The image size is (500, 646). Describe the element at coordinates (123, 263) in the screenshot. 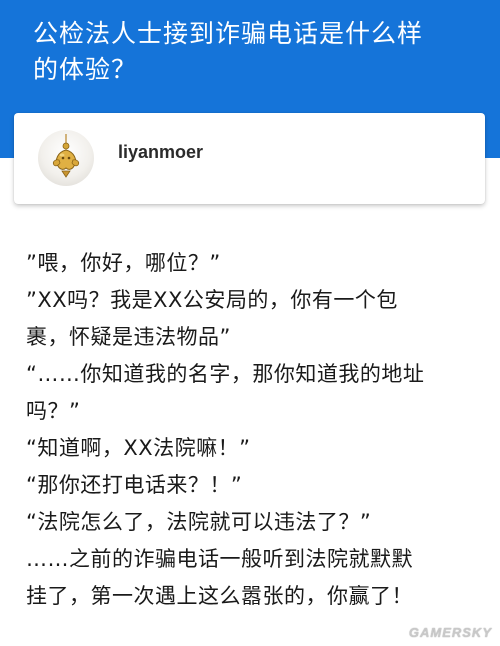

I see `answer-line: ”喂，你好，哪位？”` at that location.